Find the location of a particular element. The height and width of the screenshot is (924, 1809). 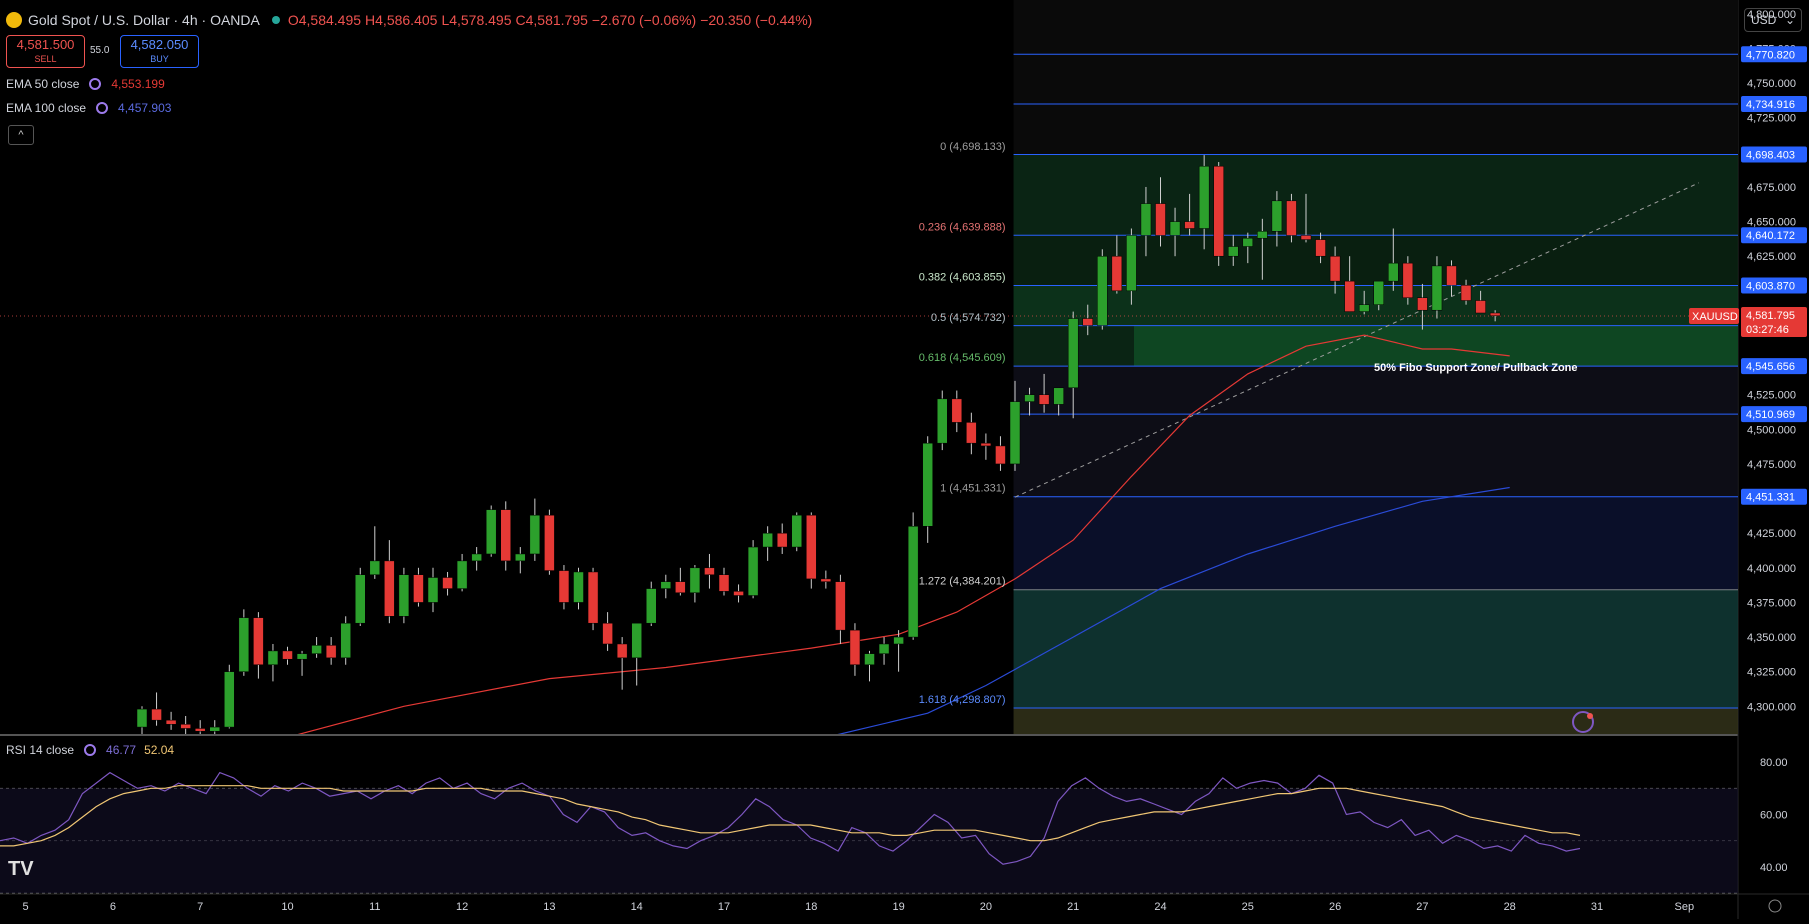

sell-button: 4,581.500 SELL is located at coordinates (45, 51).